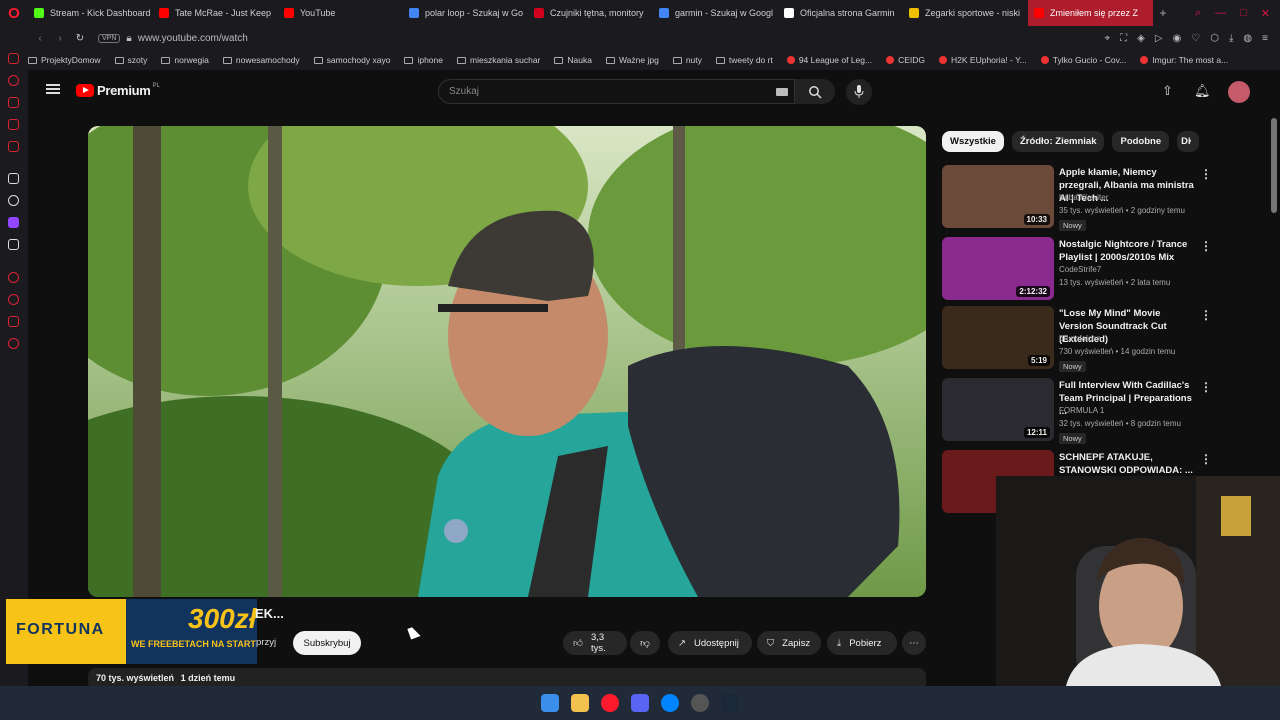  Describe the element at coordinates (13, 277) in the screenshot. I see `sidebar-player-icon` at that location.